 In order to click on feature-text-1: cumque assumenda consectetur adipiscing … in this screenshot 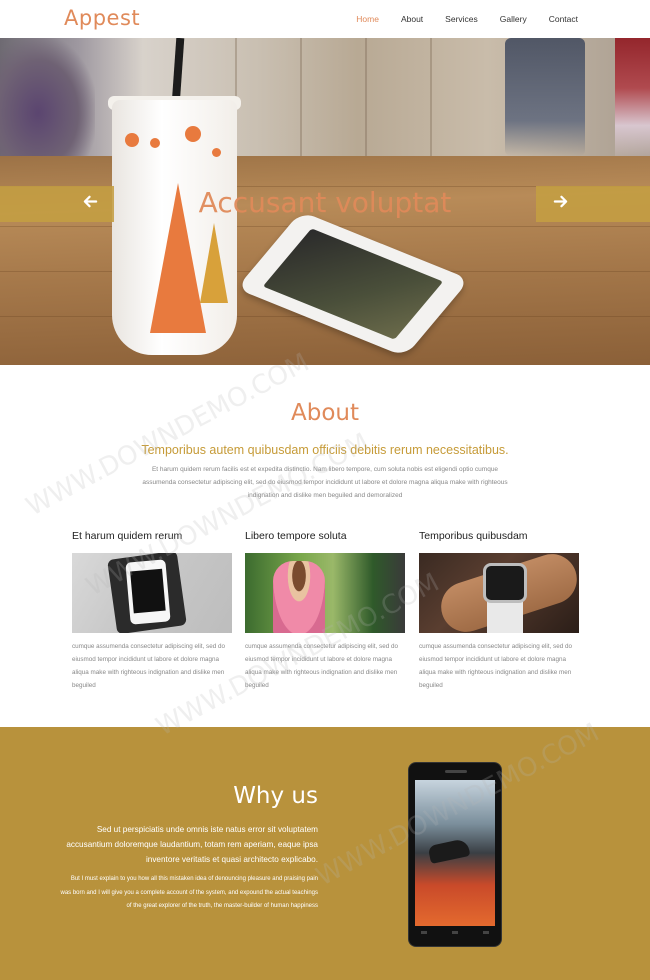, I will do `click(148, 666)`.